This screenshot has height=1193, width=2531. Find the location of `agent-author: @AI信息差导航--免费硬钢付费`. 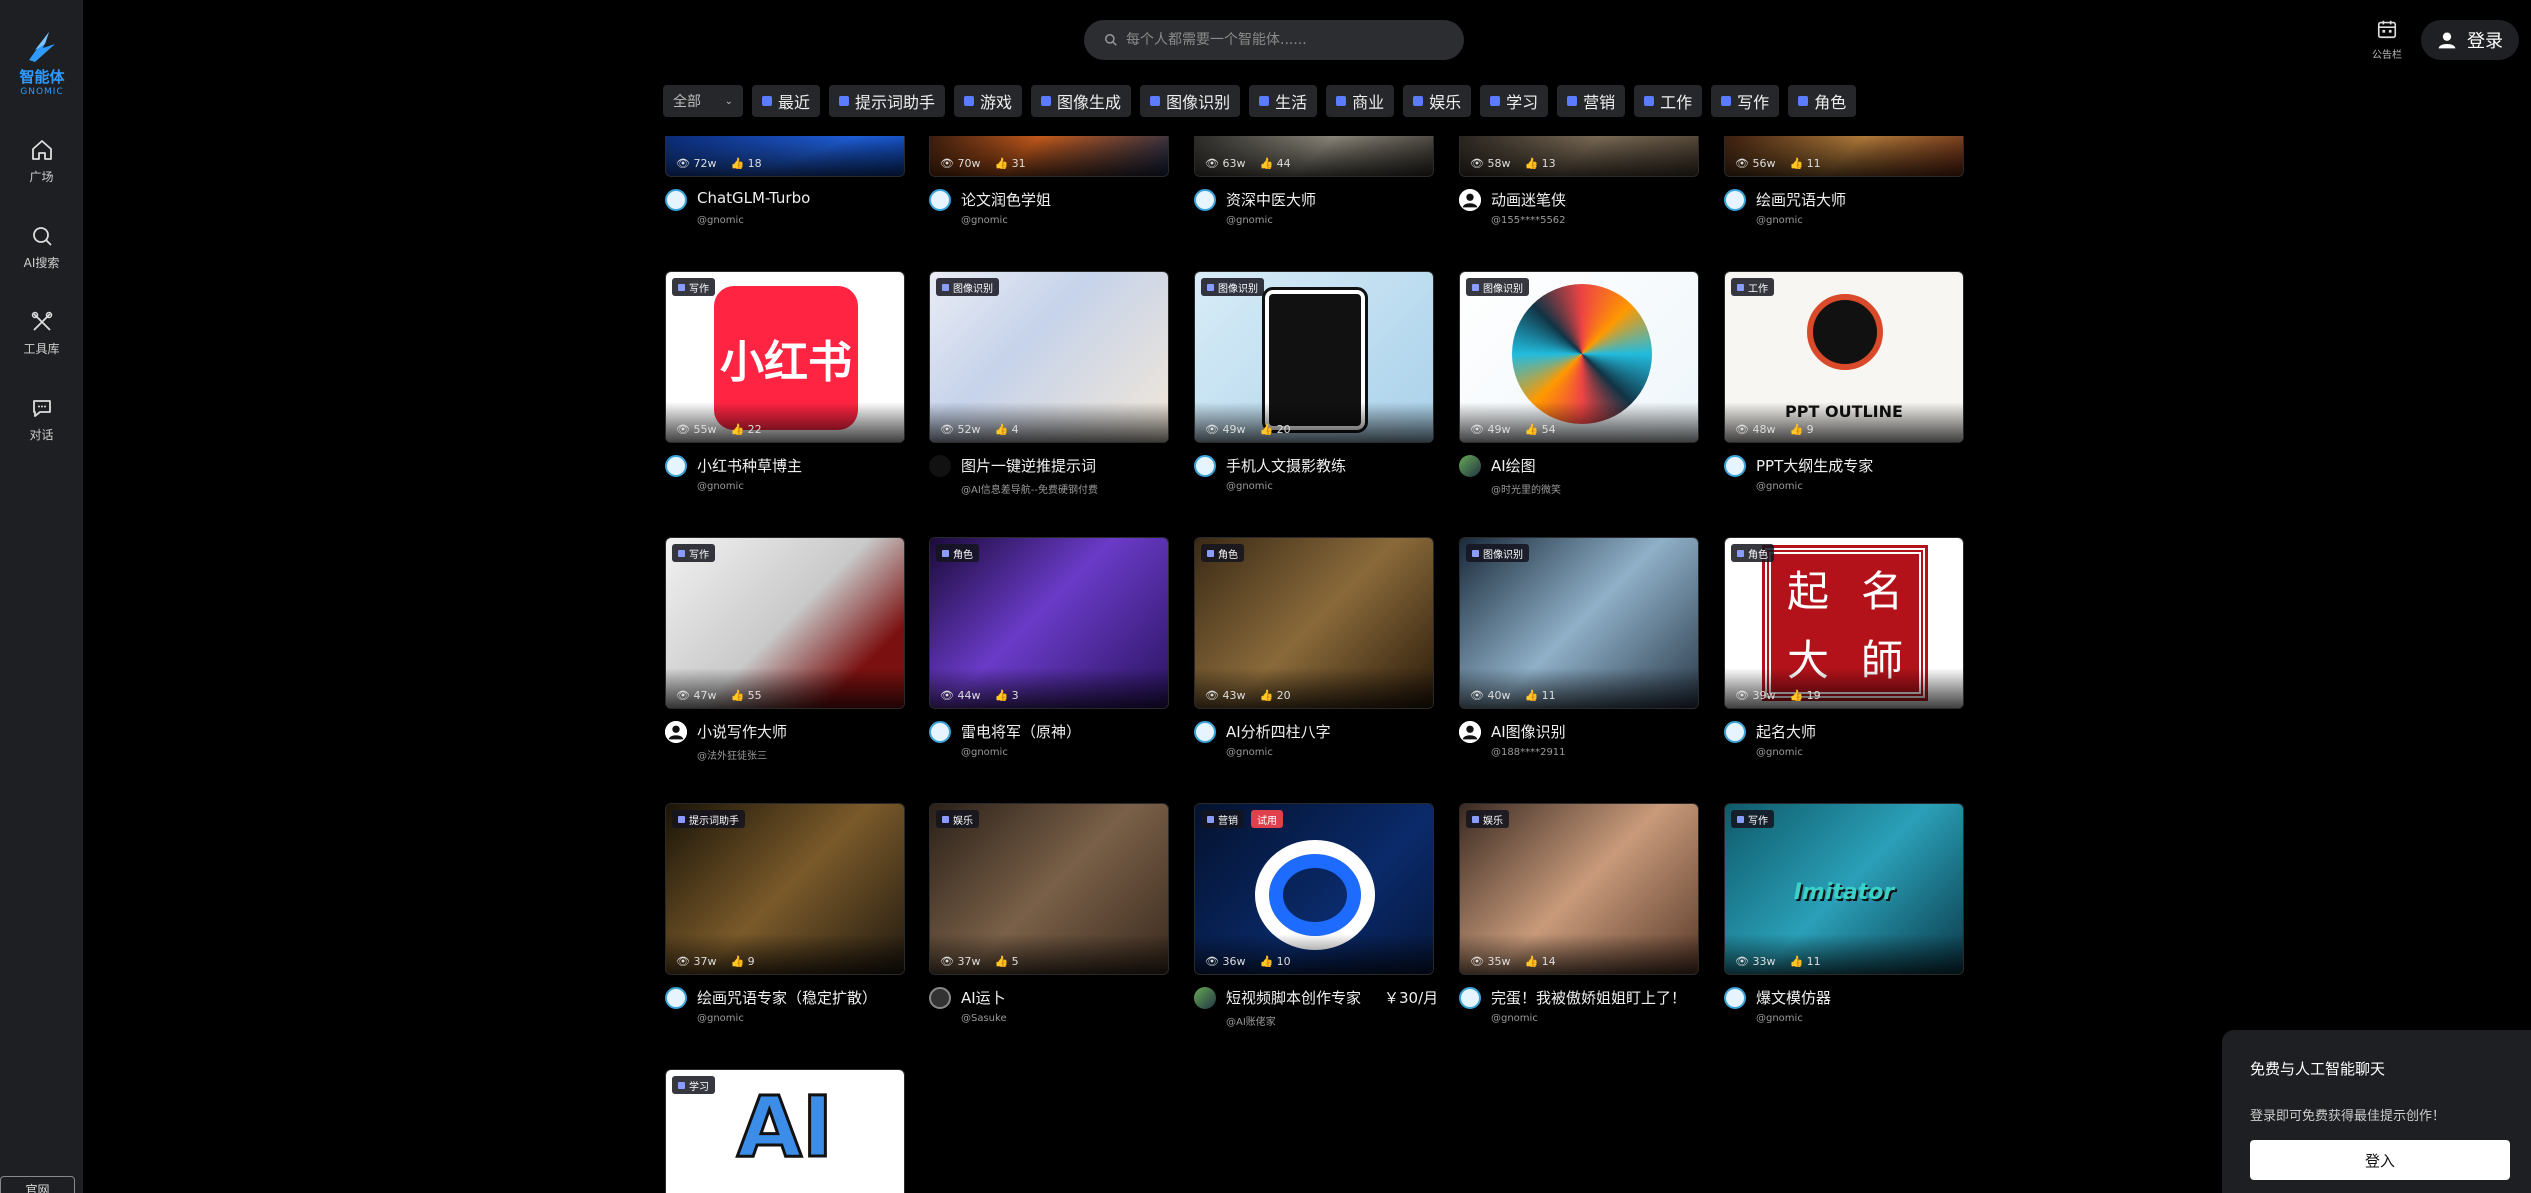

agent-author: @AI信息差导航--免费硬钢付费 is located at coordinates (1030, 490).